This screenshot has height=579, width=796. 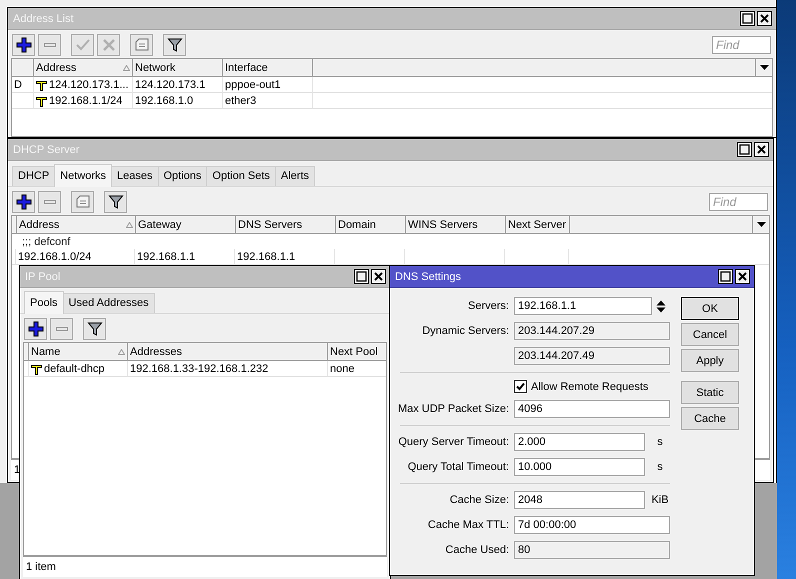 I want to click on field-label: Cache Size:, so click(x=479, y=500).